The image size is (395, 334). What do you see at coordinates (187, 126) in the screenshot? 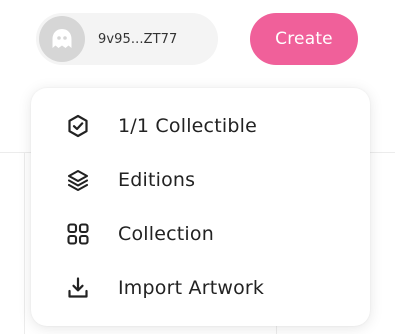
I see `menu-item-label: 1/1 Collectible` at bounding box center [187, 126].